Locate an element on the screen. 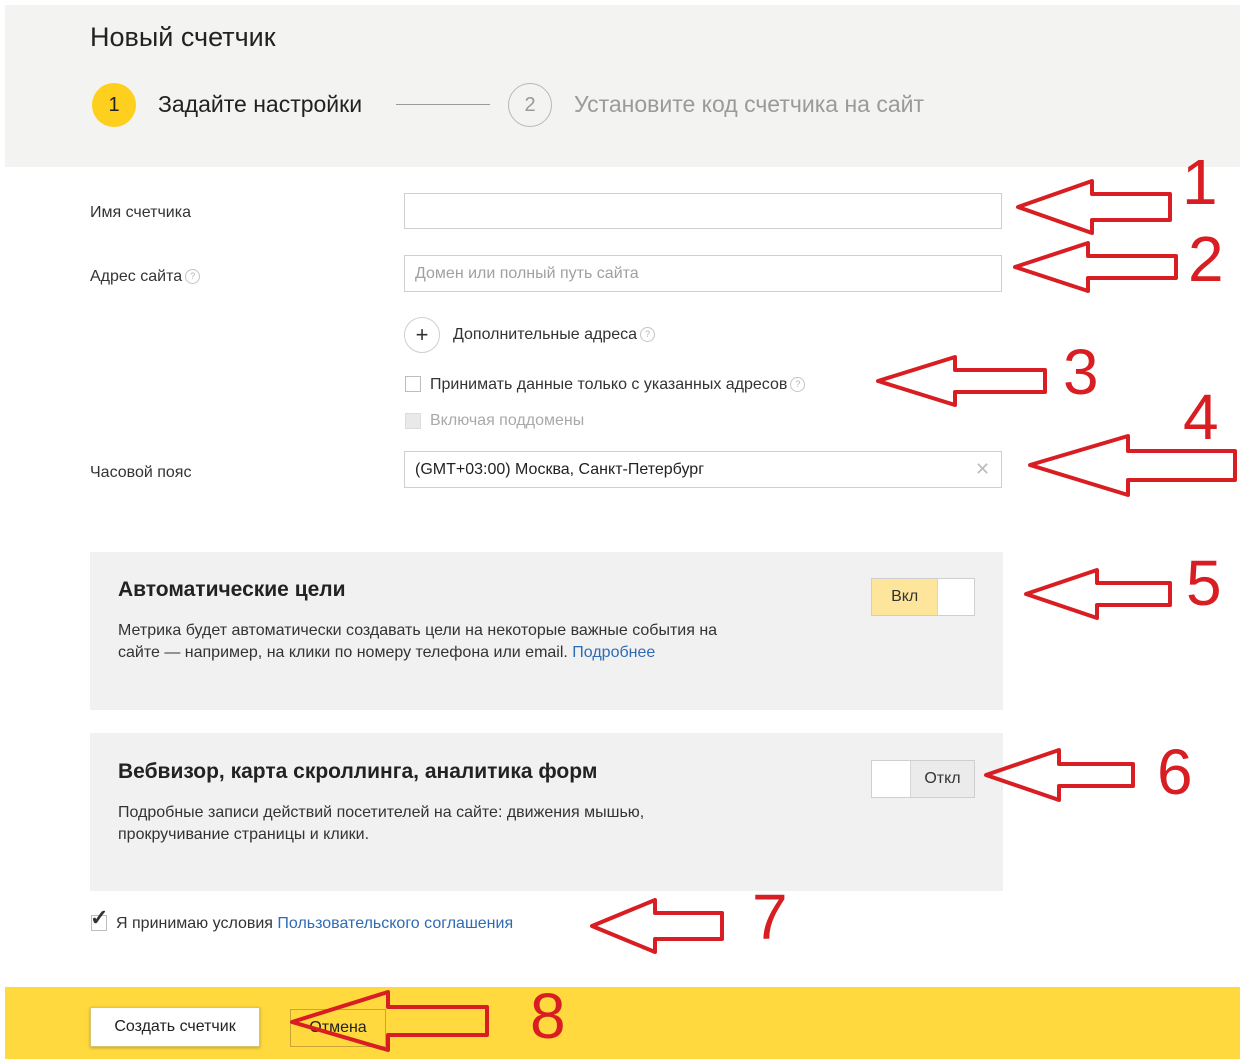 The image size is (1240, 1059). annotation-number: 4 is located at coordinates (1201, 417).